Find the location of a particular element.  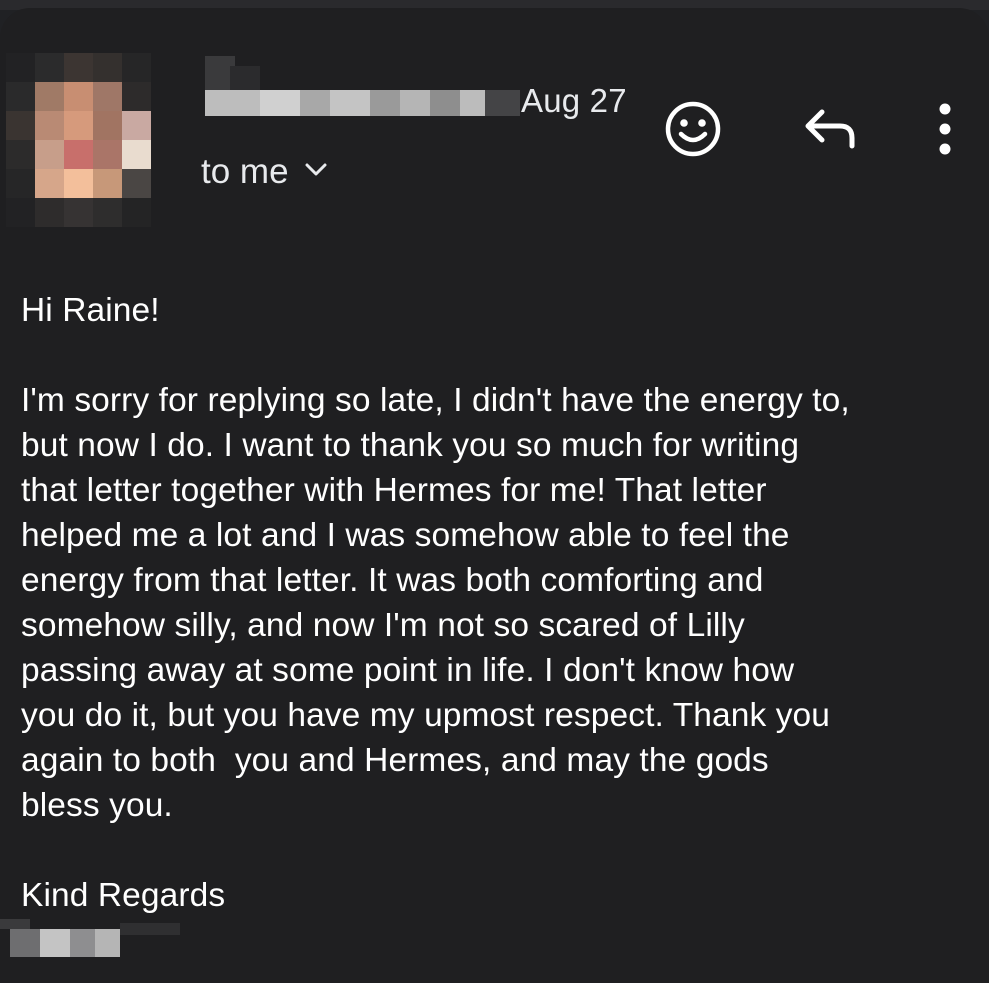

chevron-down-icon is located at coordinates (316, 172).